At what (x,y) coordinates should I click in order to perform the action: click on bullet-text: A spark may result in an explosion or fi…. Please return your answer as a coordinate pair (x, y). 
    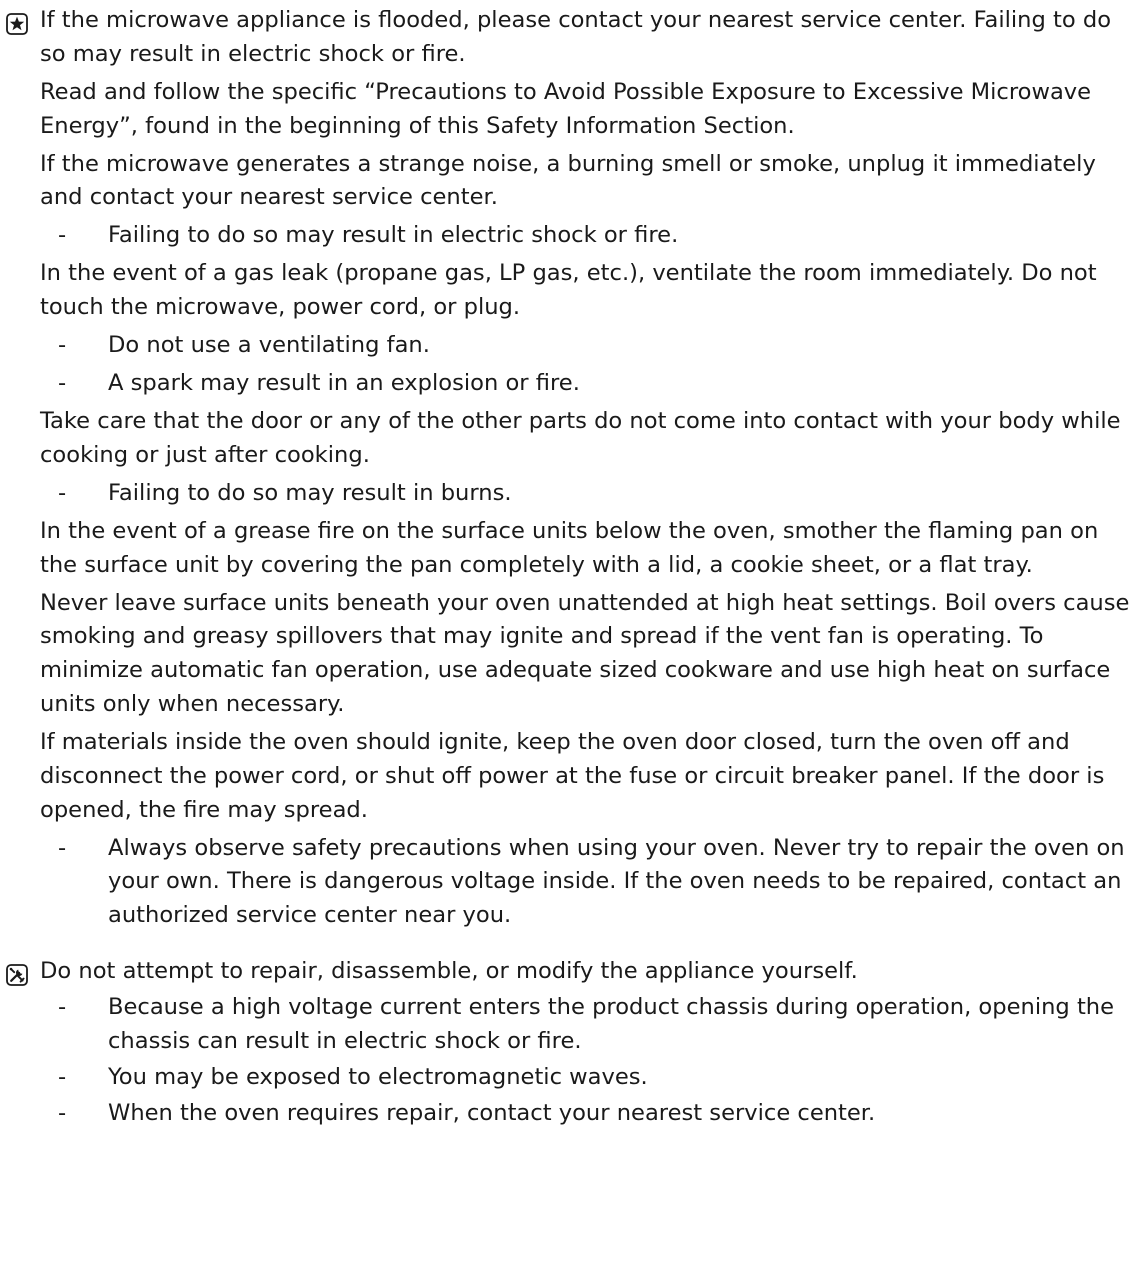
    Looking at the image, I should click on (344, 383).